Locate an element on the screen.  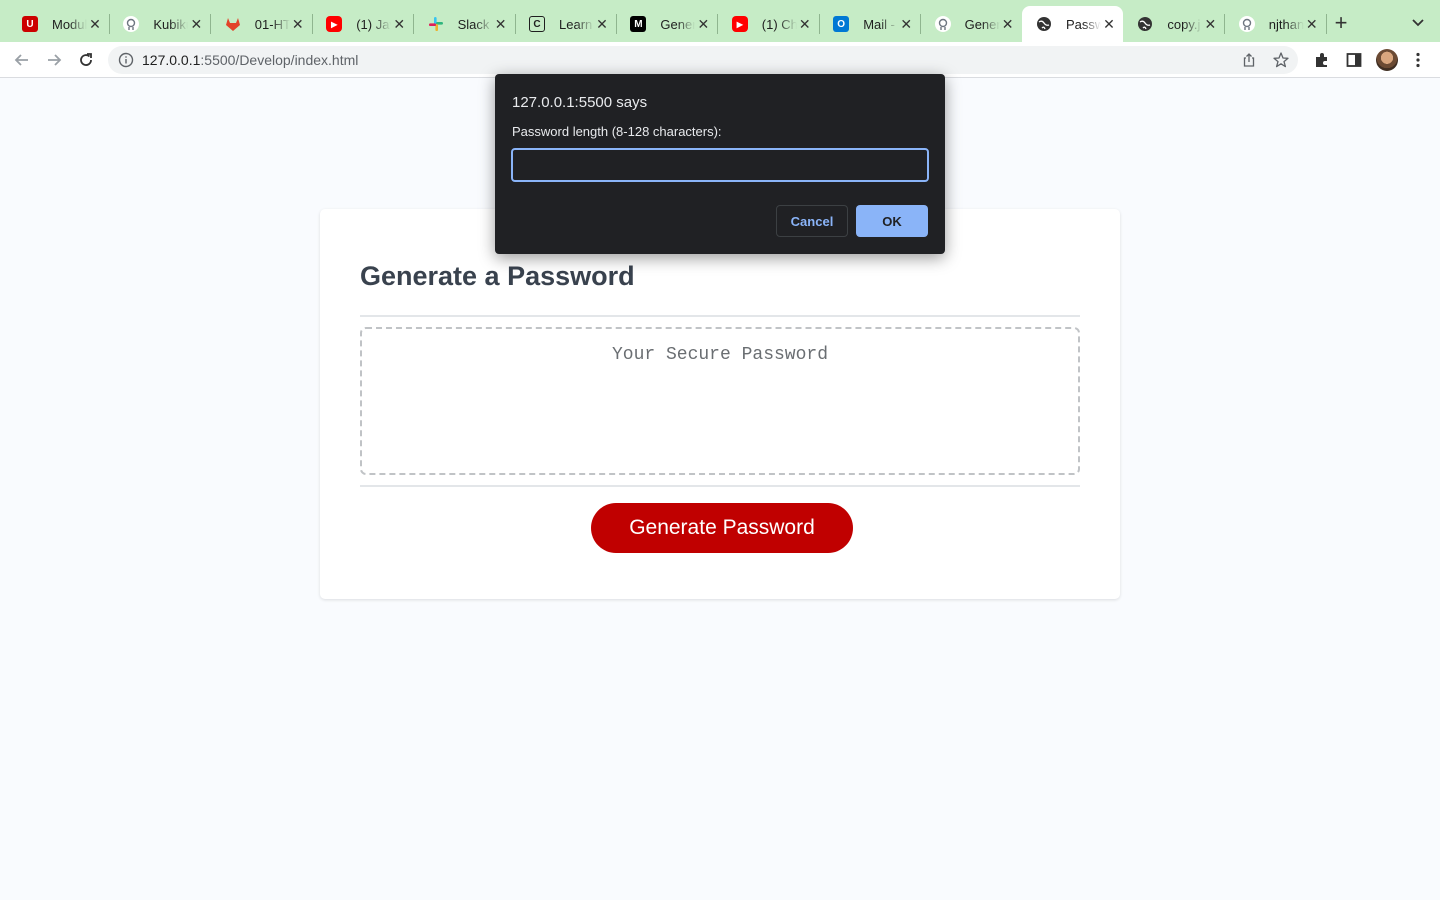
browser-tab: Gener ✕ is located at coordinates (971, 24).